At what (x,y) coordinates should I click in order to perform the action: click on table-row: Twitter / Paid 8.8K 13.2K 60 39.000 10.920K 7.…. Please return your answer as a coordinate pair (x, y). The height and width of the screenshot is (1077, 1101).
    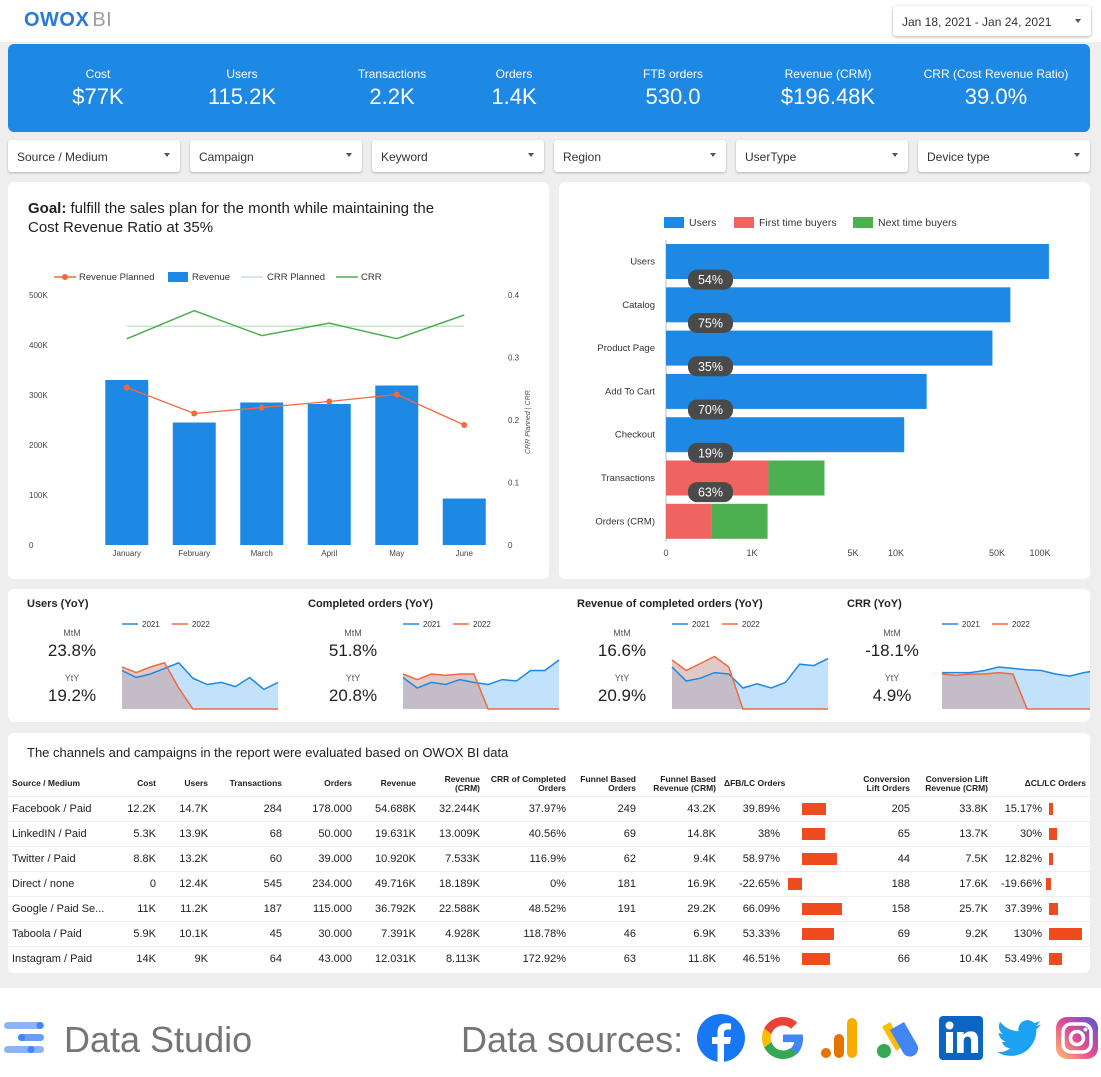
    Looking at the image, I should click on (549, 858).